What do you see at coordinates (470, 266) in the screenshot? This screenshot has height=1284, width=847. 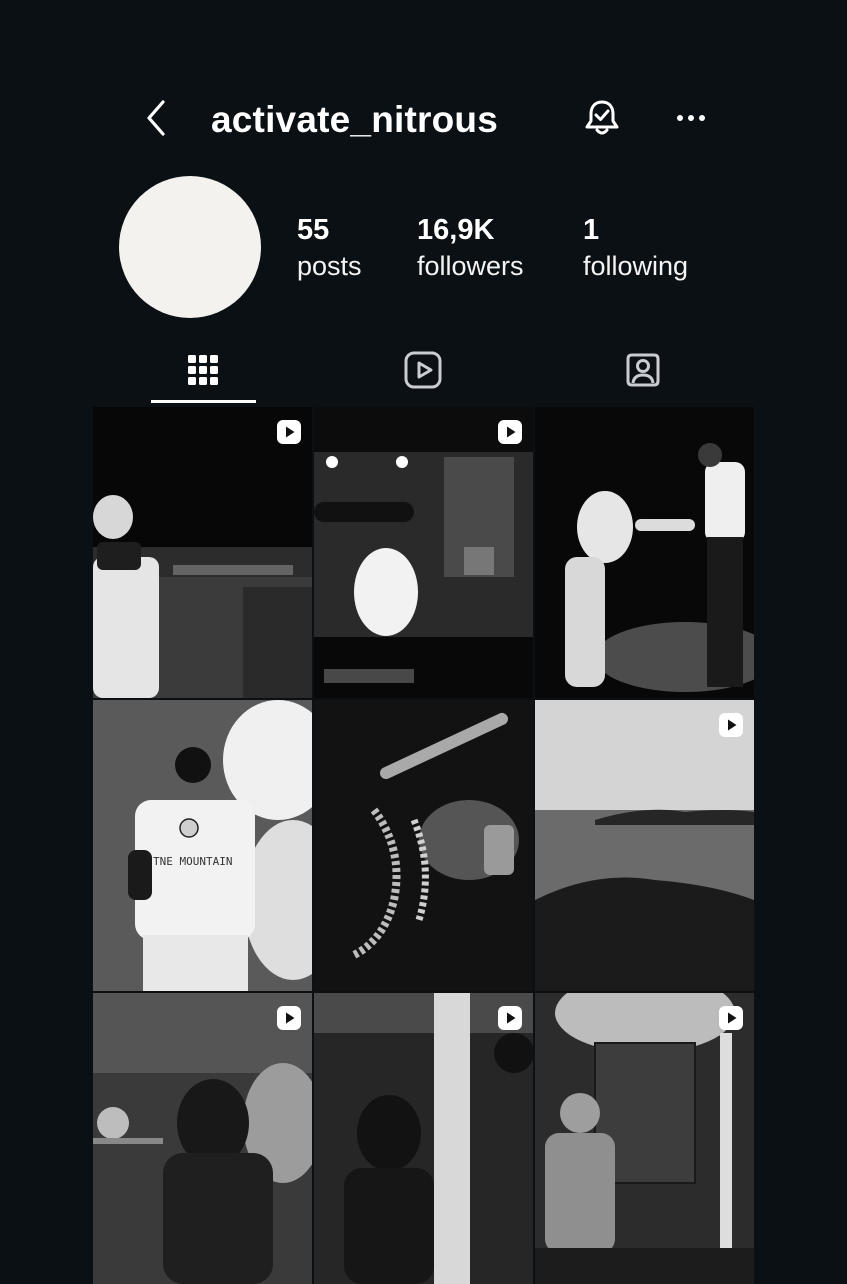 I see `followers-count-label: followers` at bounding box center [470, 266].